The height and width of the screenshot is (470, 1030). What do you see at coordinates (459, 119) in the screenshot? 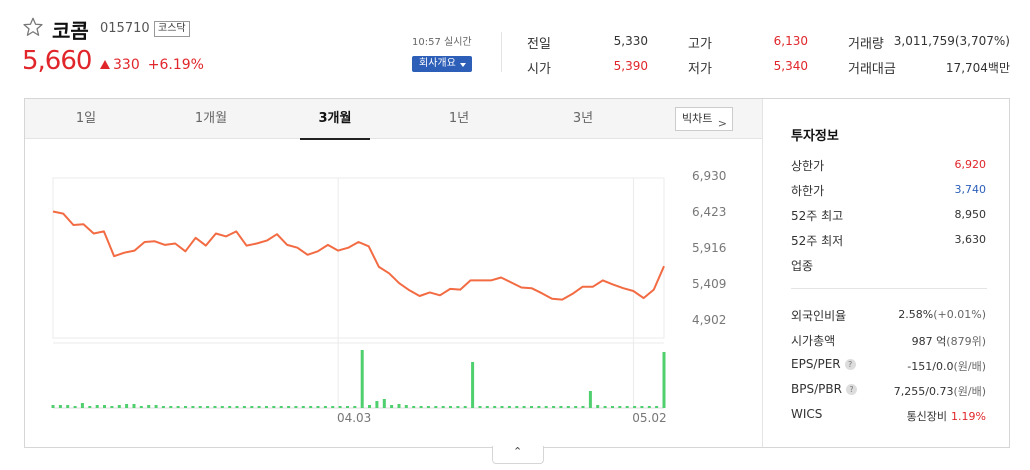
I see `tab-1year: 1년` at bounding box center [459, 119].